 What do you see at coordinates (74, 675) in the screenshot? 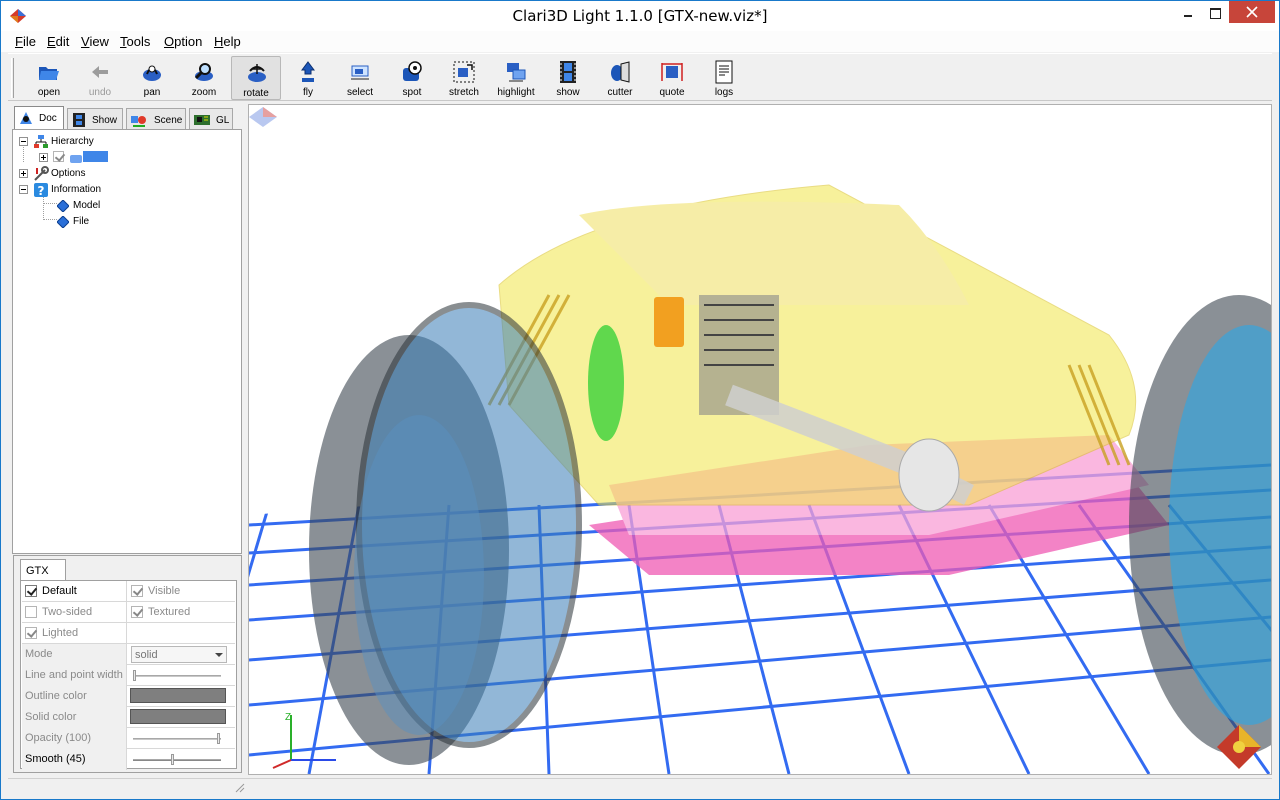
I see `line-point-width-label: Line and point width` at bounding box center [74, 675].